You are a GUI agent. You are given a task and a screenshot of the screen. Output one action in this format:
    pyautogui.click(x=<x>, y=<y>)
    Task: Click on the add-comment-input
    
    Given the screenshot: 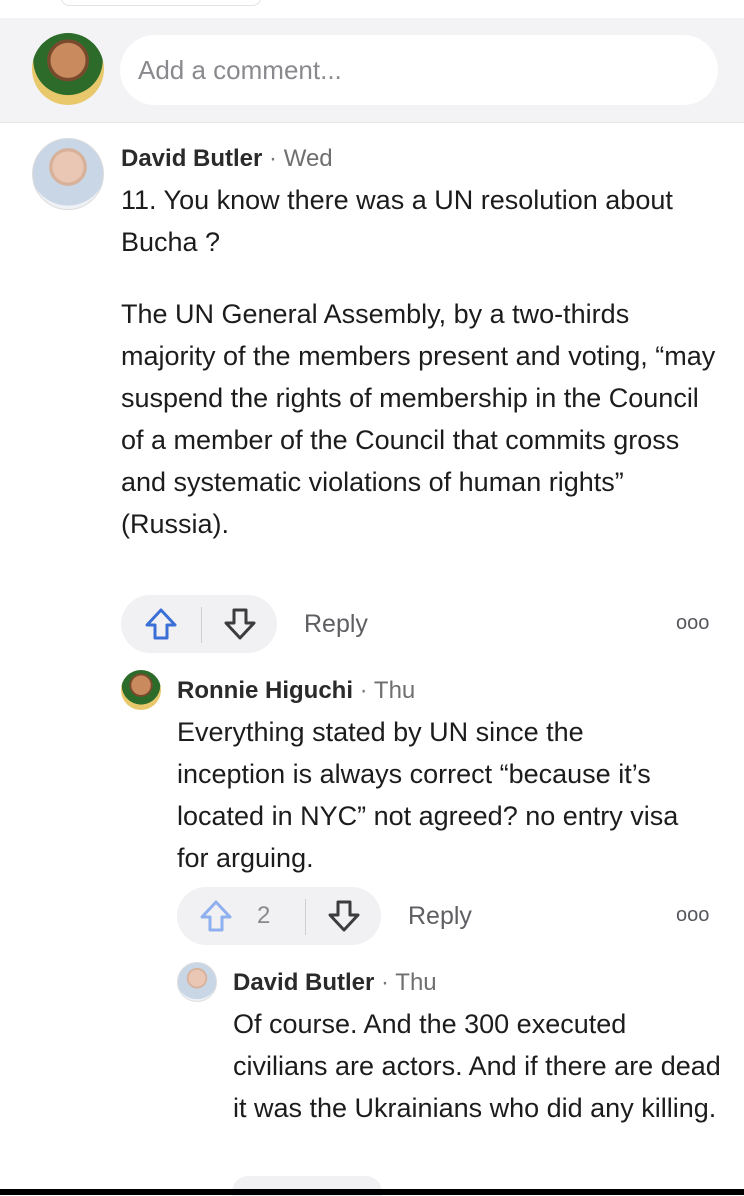 What is the action you would take?
    pyautogui.click(x=419, y=70)
    